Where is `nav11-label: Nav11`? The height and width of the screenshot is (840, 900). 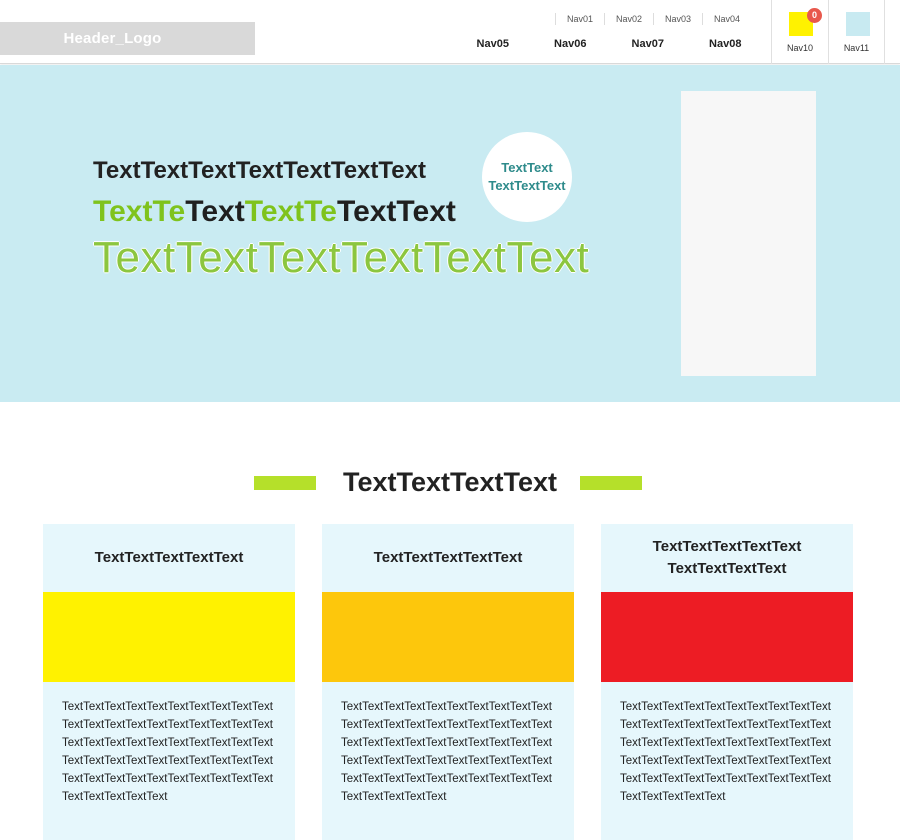 nav11-label: Nav11 is located at coordinates (856, 48).